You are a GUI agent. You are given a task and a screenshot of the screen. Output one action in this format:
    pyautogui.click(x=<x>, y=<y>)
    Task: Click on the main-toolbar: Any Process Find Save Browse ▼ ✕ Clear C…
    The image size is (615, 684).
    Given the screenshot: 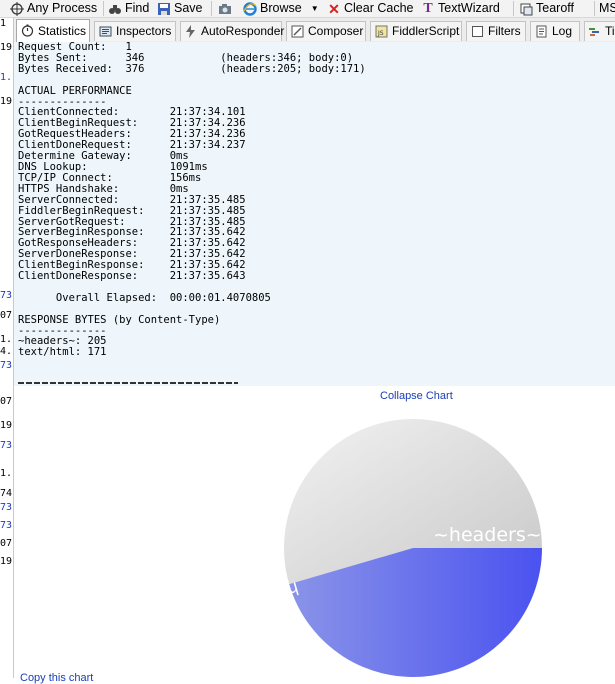 What is the action you would take?
    pyautogui.click(x=307, y=9)
    